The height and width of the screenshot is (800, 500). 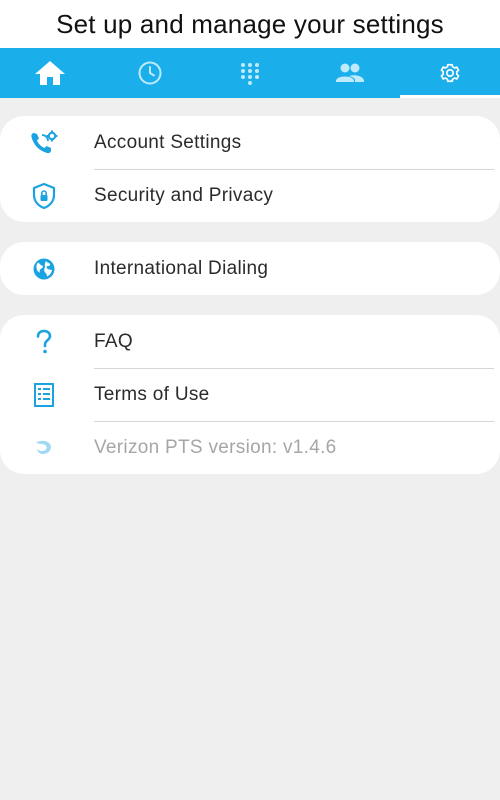 I want to click on app-logo-icon, so click(x=44, y=448).